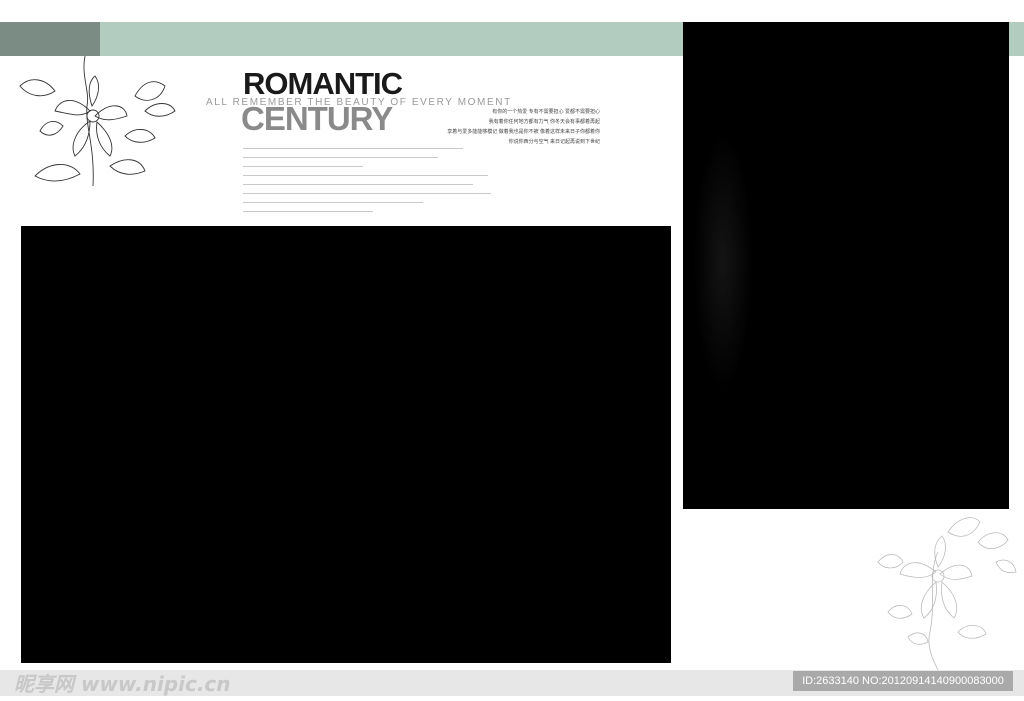  What do you see at coordinates (947, 593) in the screenshot?
I see `flower-ornament-bottom-right` at bounding box center [947, 593].